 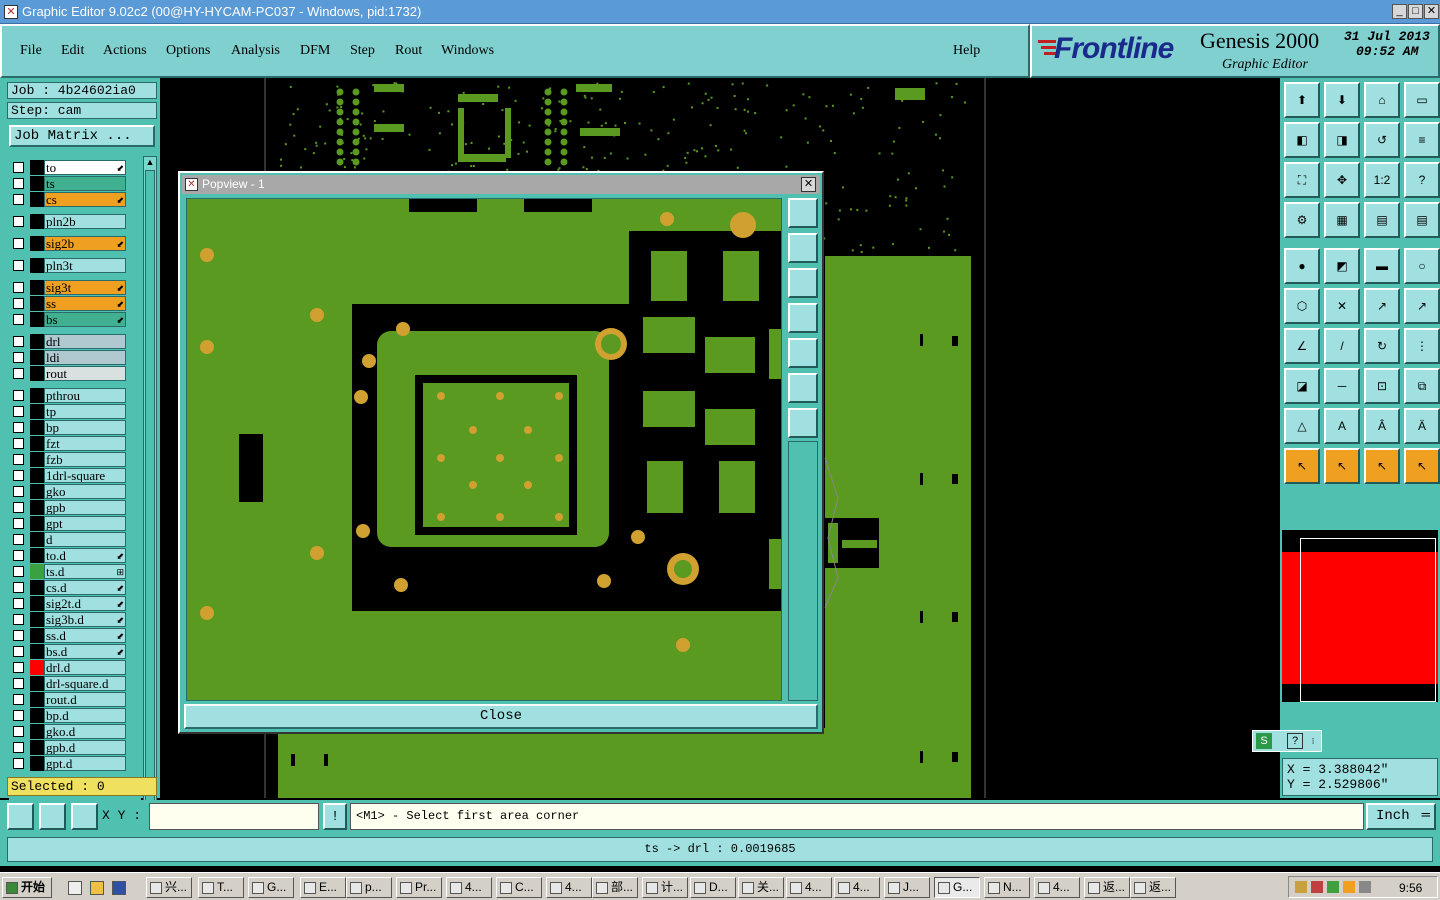 I want to click on layer-list-scrollbar: ▲ ▼, so click(x=150, y=501).